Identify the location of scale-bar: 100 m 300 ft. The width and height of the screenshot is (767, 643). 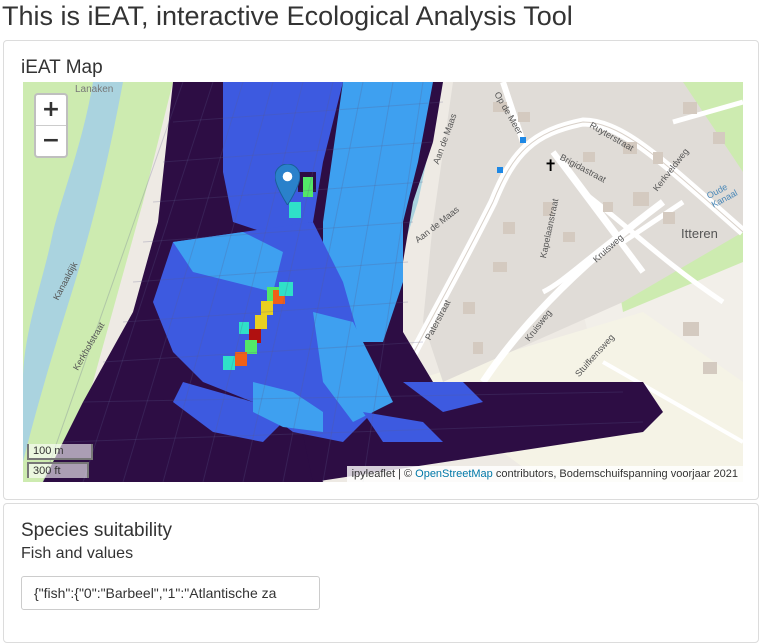
(60, 461).